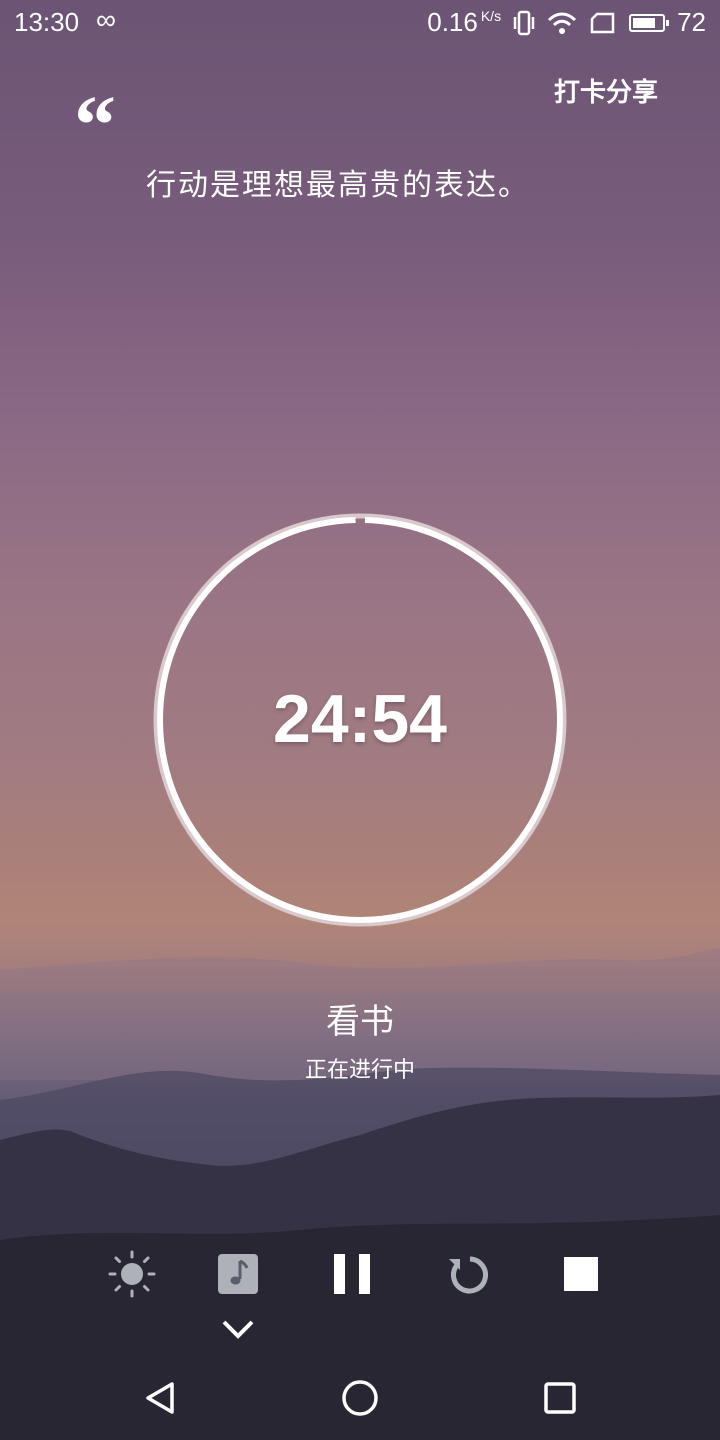 The height and width of the screenshot is (1440, 720). I want to click on infinity-icon: ∞, so click(106, 19).